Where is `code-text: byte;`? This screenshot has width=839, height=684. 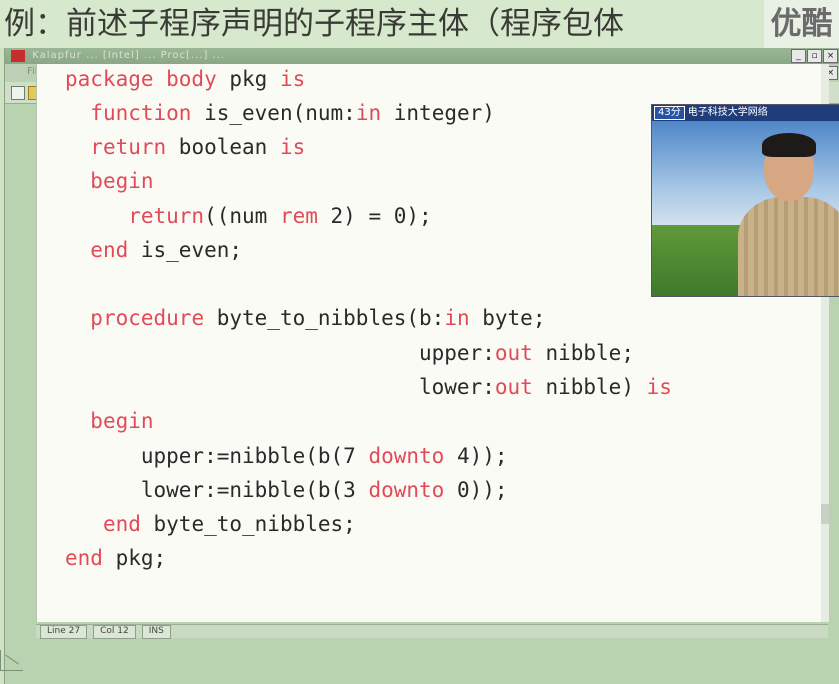
code-text: byte; is located at coordinates (507, 318).